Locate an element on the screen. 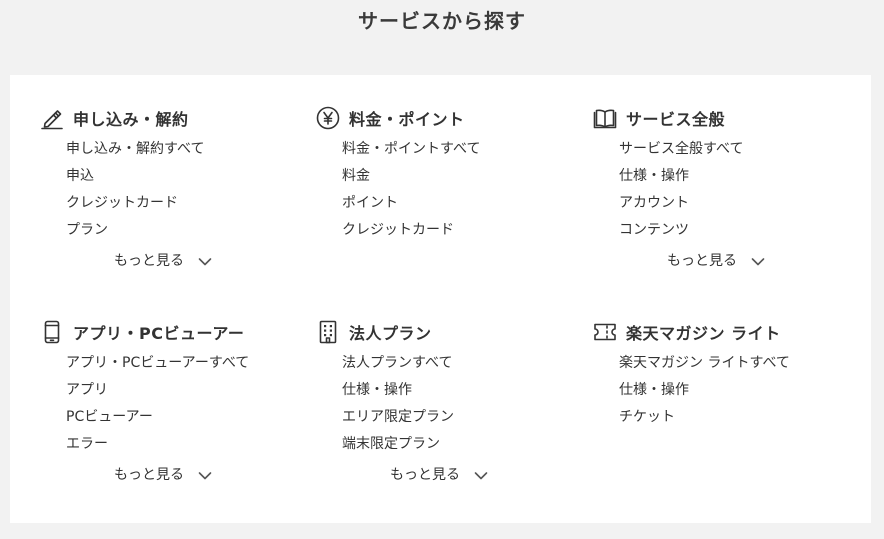 The image size is (884, 539). category-link: サービス全般すべて is located at coordinates (681, 149).